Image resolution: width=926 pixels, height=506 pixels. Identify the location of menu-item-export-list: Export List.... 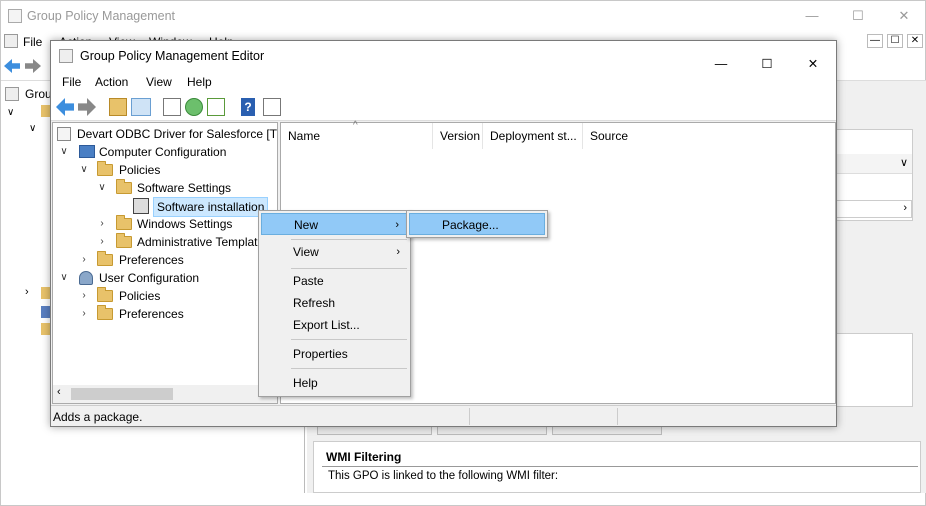
(334, 325).